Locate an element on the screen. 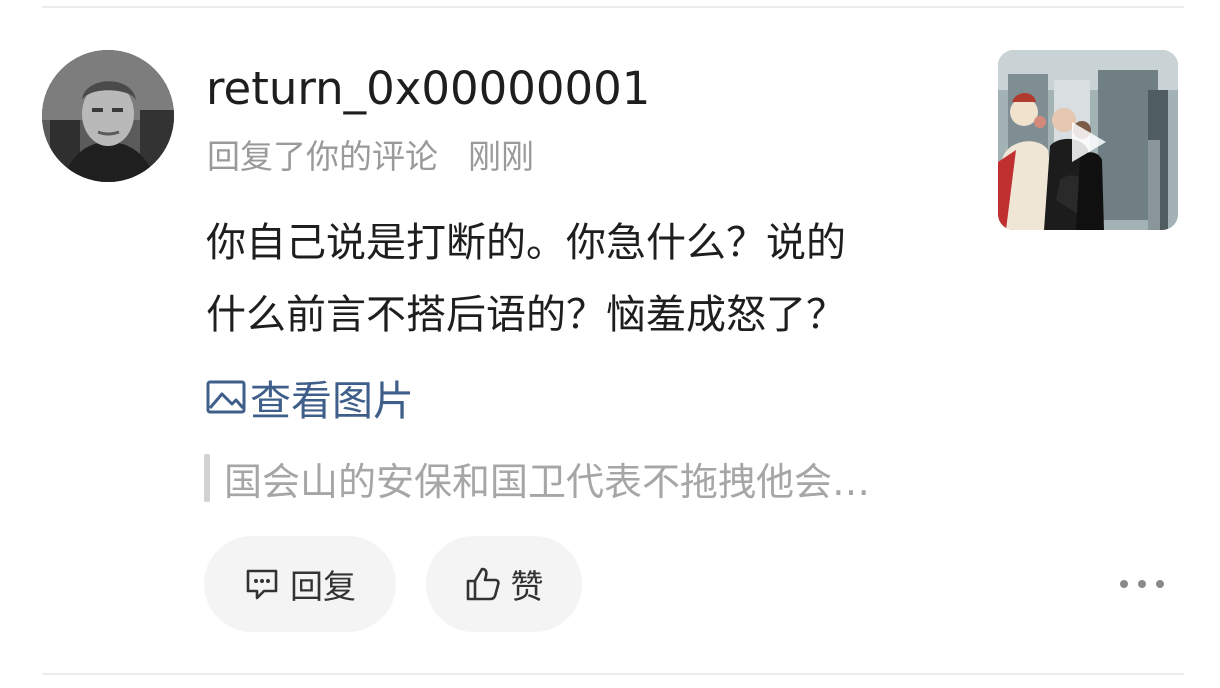 The image size is (1220, 688). reply-button: 回复 is located at coordinates (300, 584).